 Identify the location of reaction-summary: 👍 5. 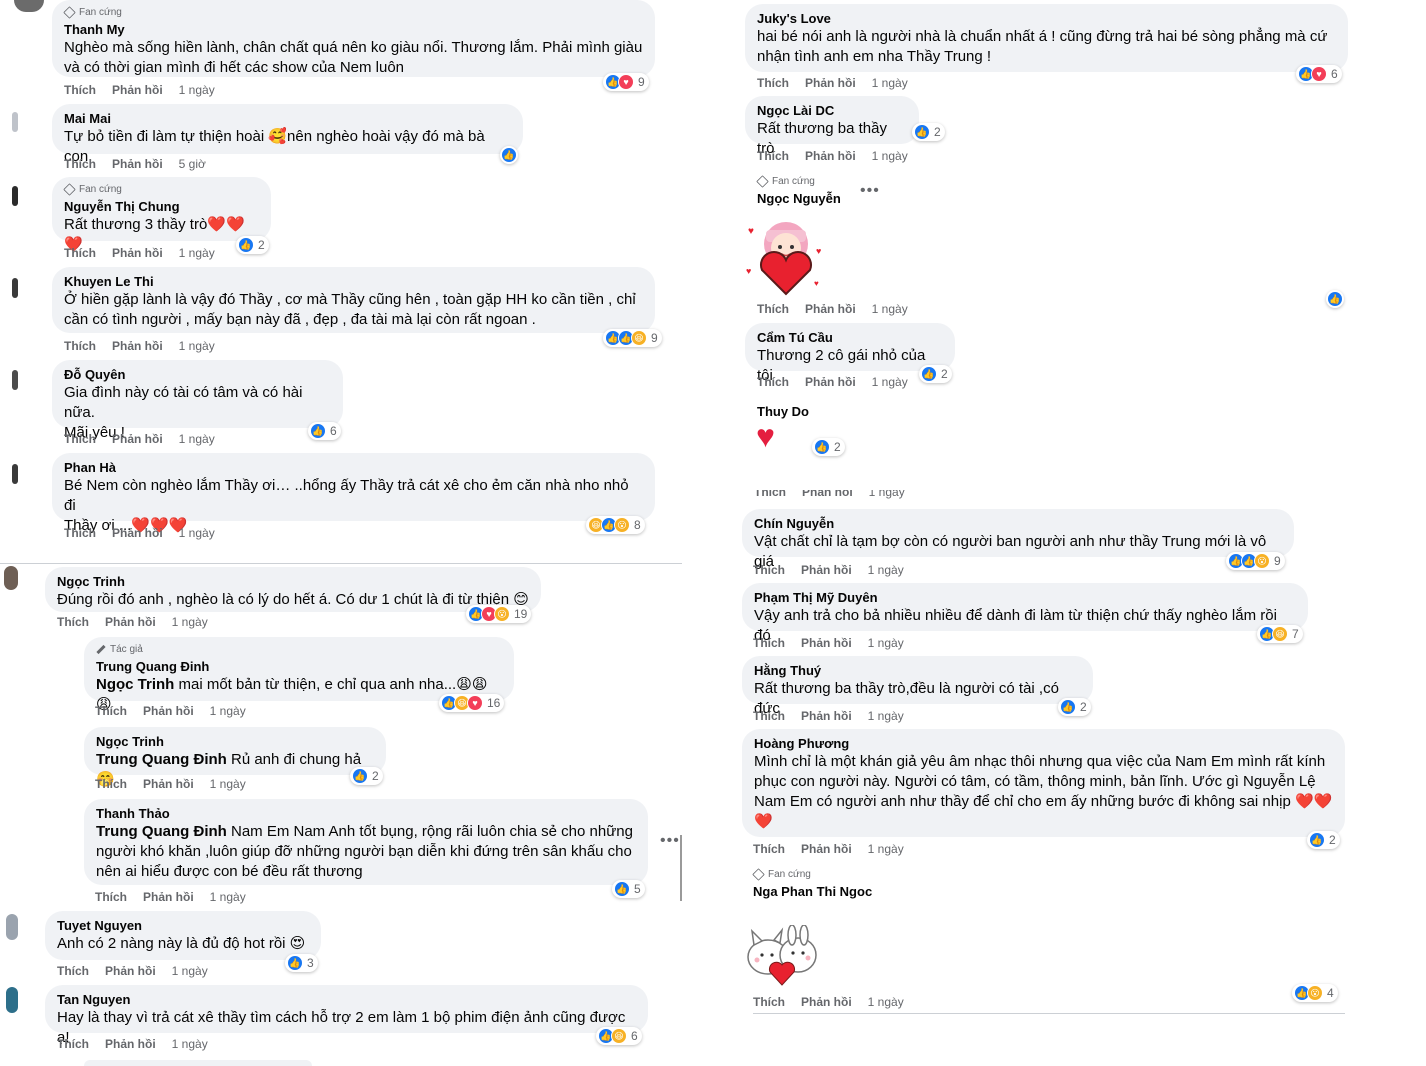
(628, 889).